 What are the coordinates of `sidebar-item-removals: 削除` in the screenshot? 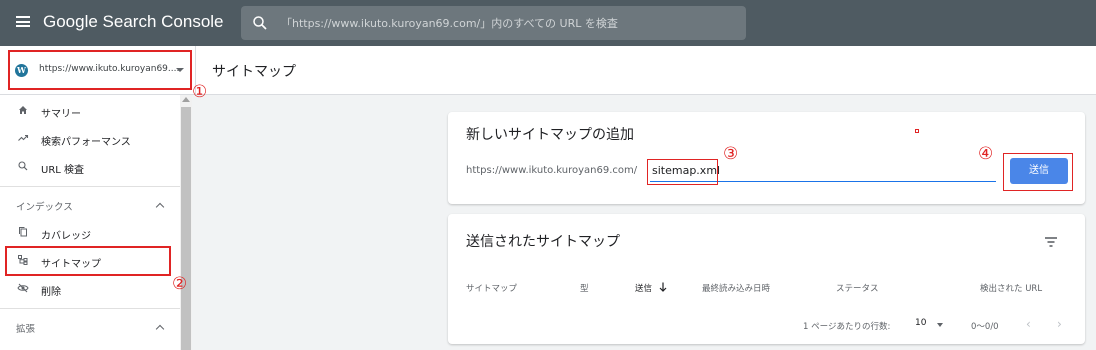 It's located at (90, 289).